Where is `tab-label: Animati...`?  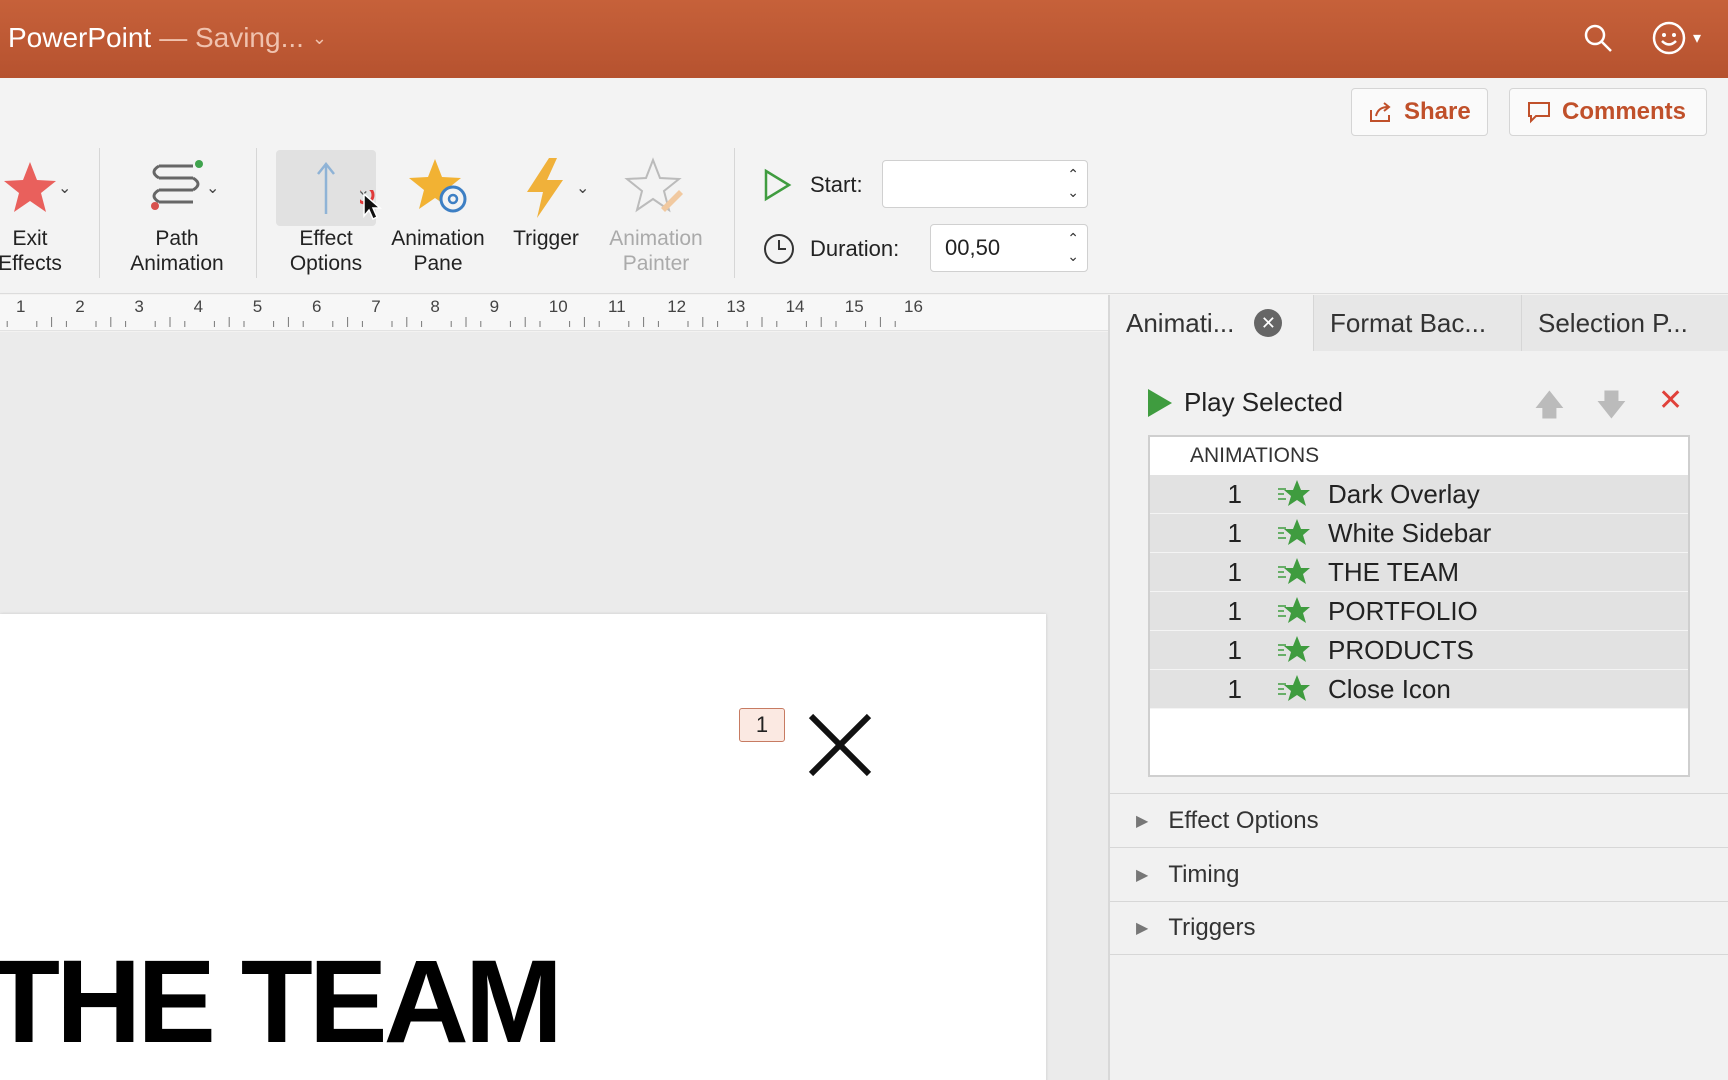 tab-label: Animati... is located at coordinates (1180, 322).